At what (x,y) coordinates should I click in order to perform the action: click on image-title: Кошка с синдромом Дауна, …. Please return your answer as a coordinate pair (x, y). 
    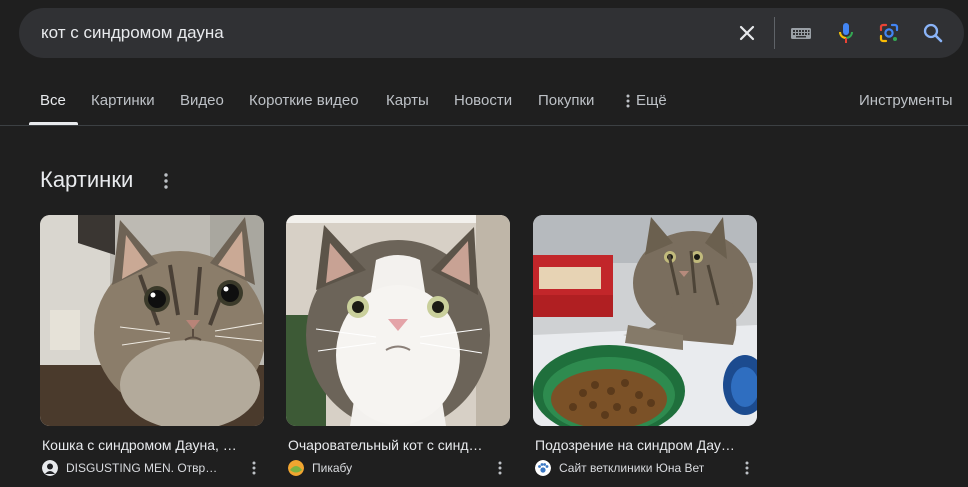
    Looking at the image, I should click on (151, 445).